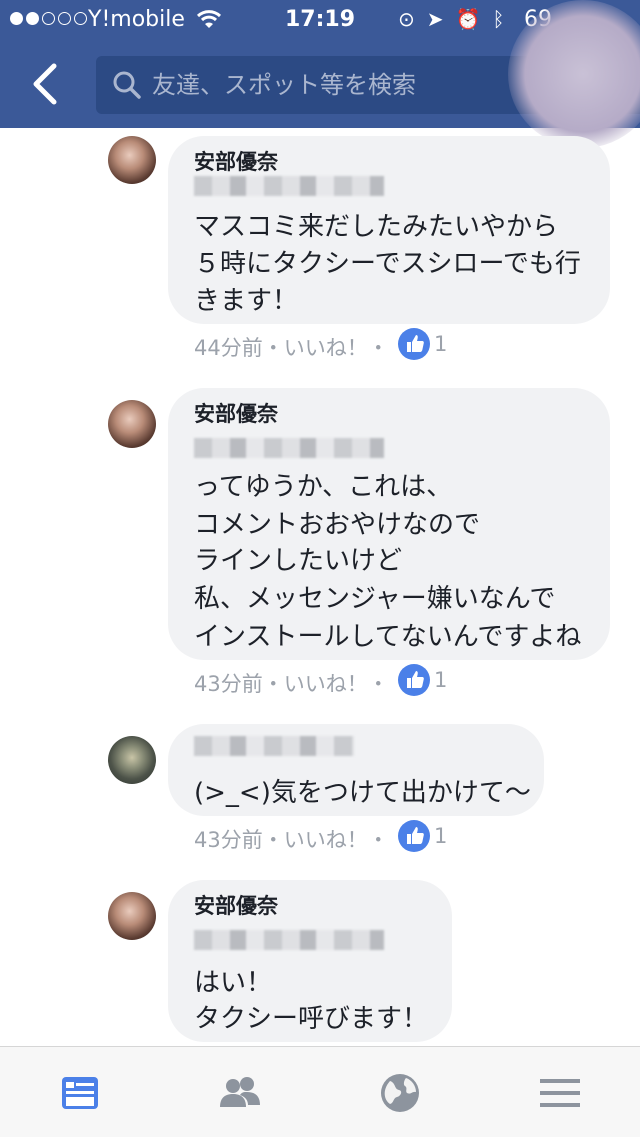  Describe the element at coordinates (46, 84) in the screenshot. I see `back-arrow-icon` at that location.